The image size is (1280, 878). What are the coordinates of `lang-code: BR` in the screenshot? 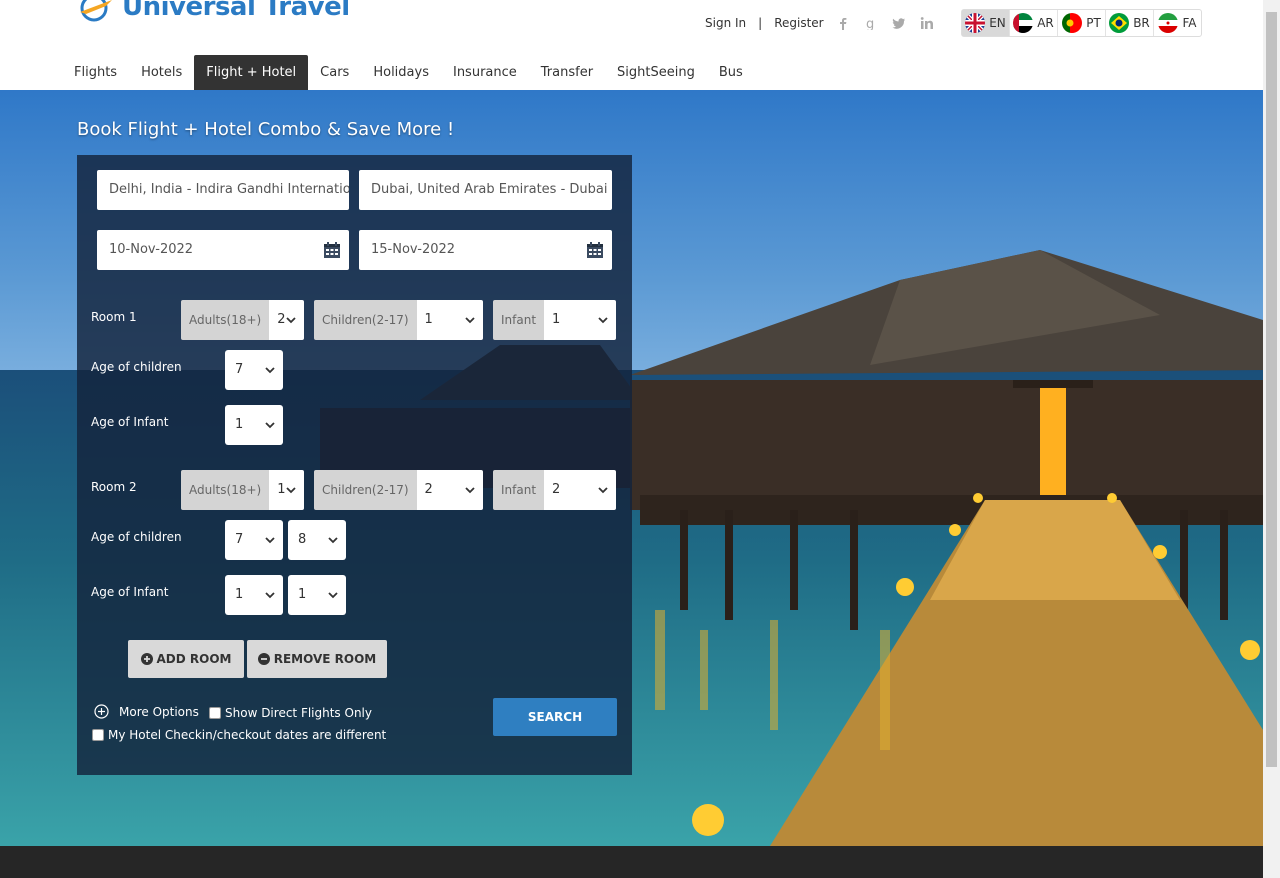 It's located at (1141, 23).